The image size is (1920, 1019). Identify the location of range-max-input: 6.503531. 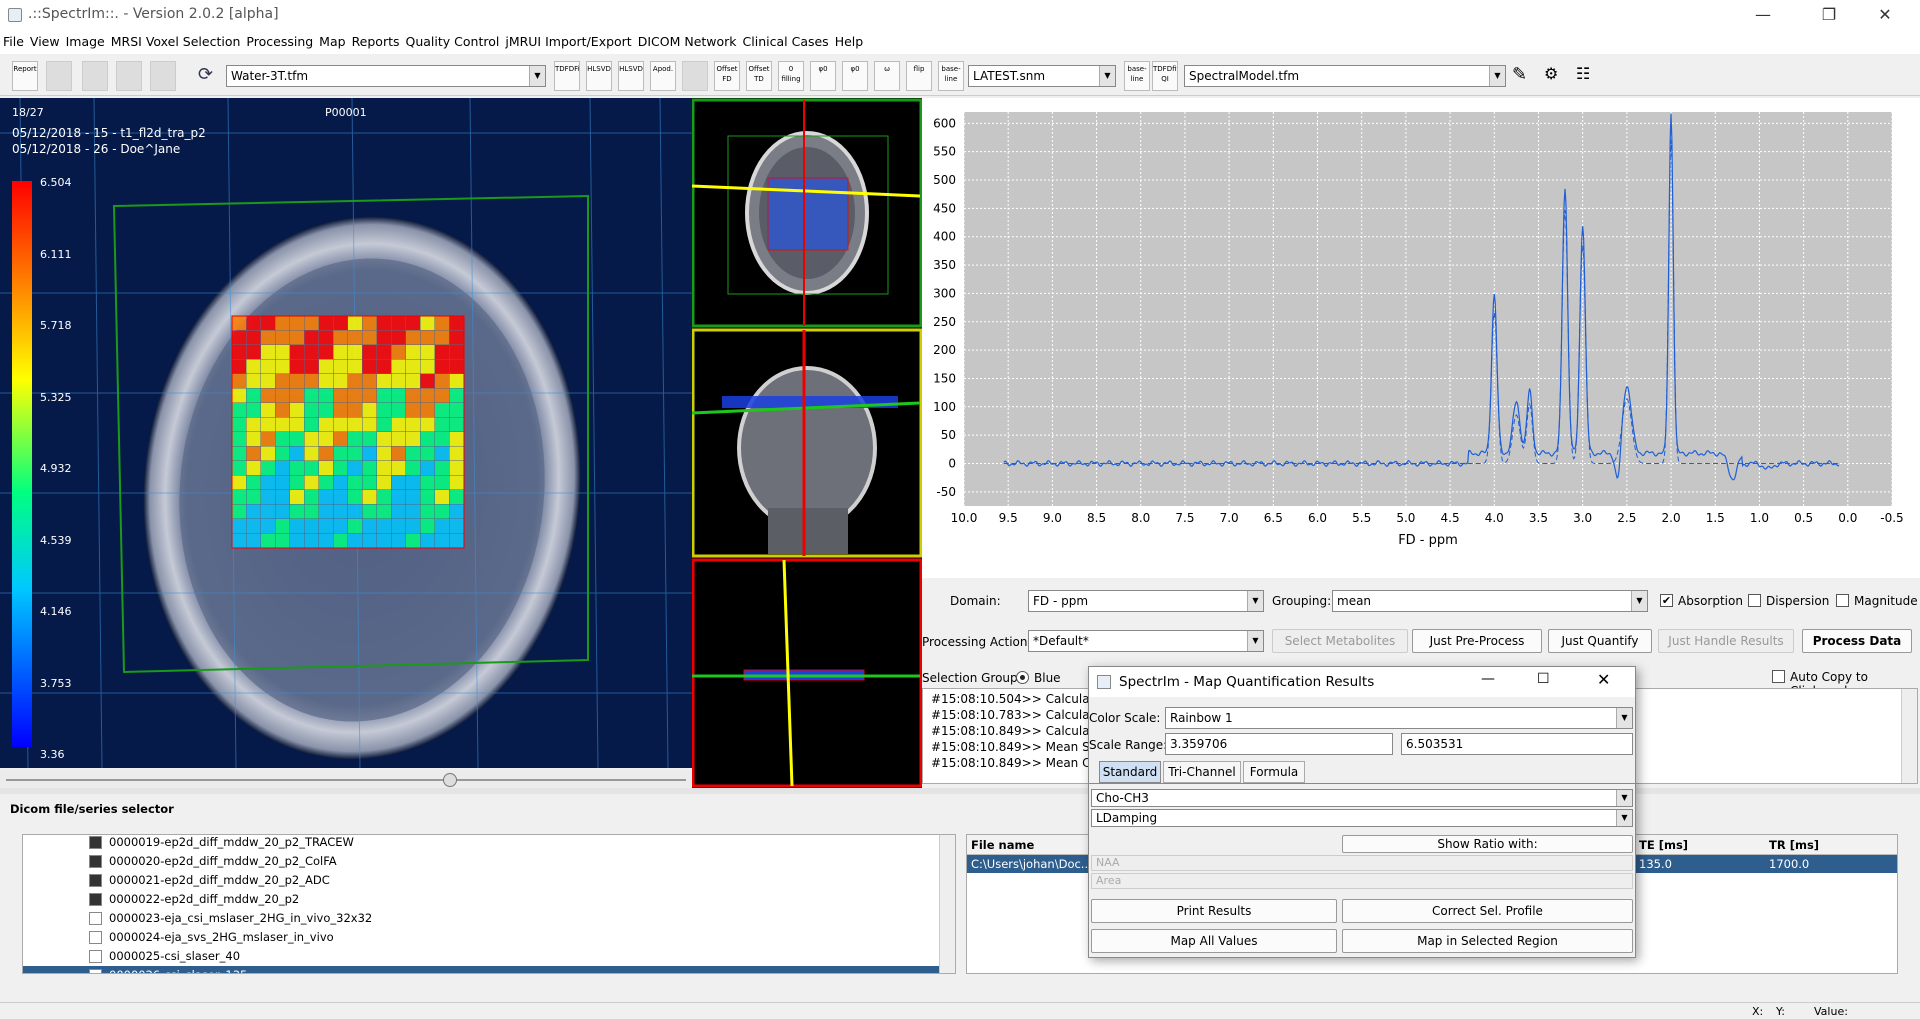
(1517, 744).